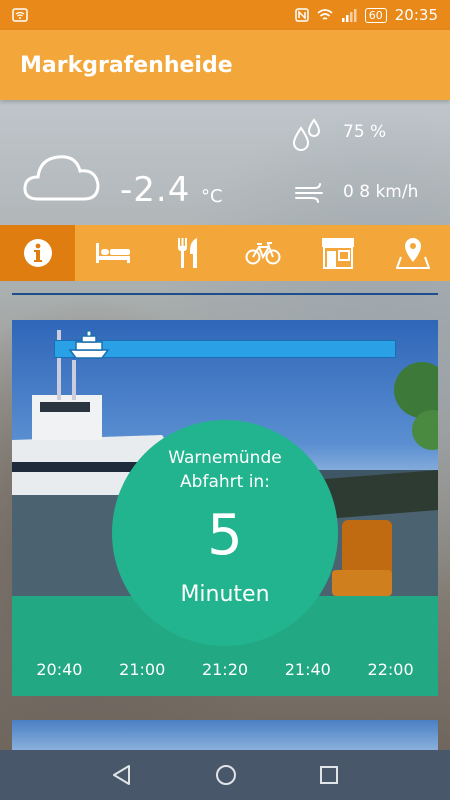 Image resolution: width=450 pixels, height=800 pixels. I want to click on next-card-preview, so click(225, 735).